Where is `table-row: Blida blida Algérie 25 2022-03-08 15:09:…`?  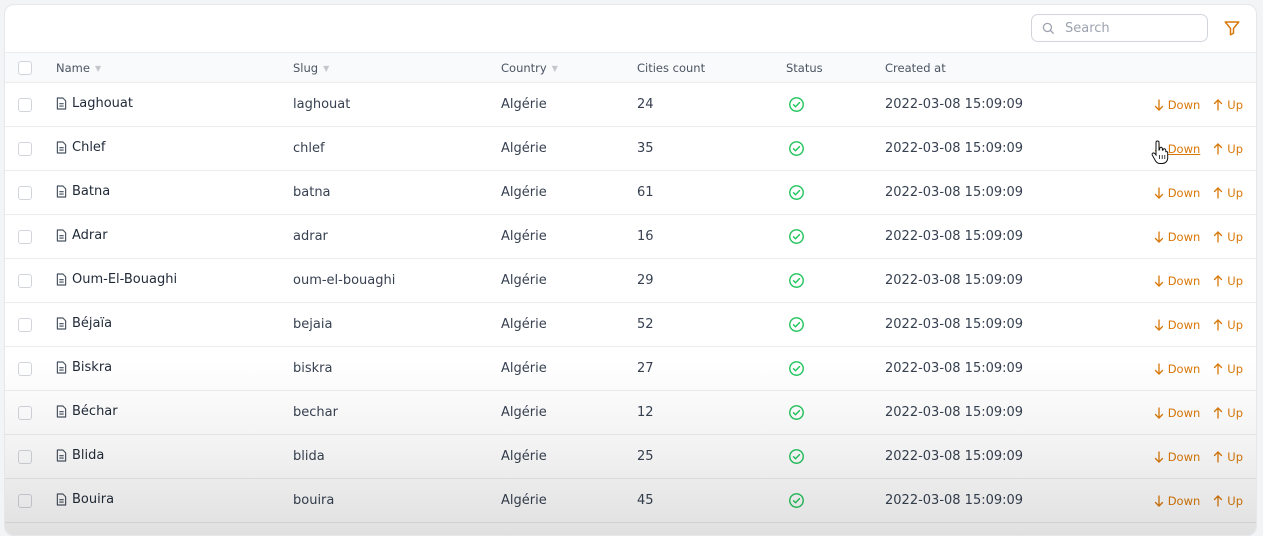
table-row: Blida blida Algérie 25 2022-03-08 15:09:… is located at coordinates (630, 457).